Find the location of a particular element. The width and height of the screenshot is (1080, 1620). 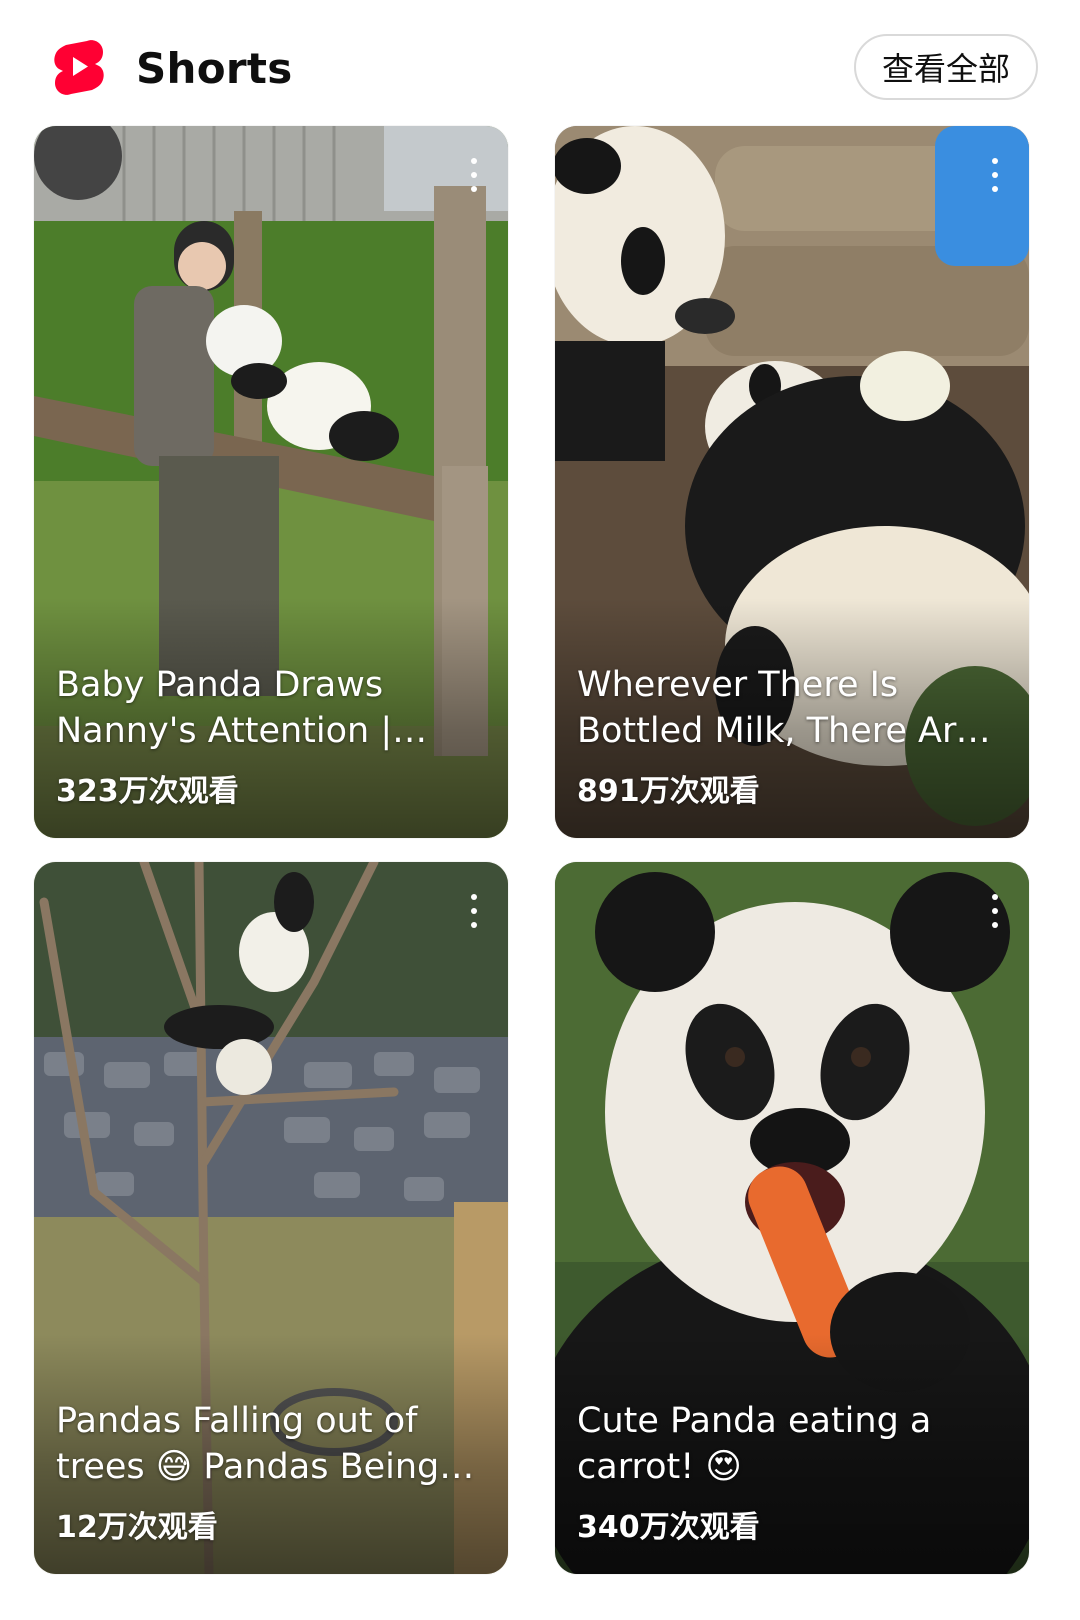

shorts-logo-icon is located at coordinates (79, 67).